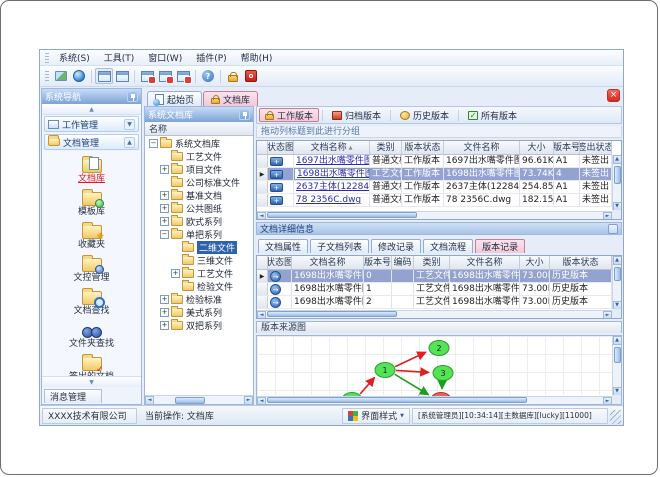  What do you see at coordinates (199, 169) in the screenshot?
I see `tree-node-项目文件: + 项目文件` at bounding box center [199, 169].